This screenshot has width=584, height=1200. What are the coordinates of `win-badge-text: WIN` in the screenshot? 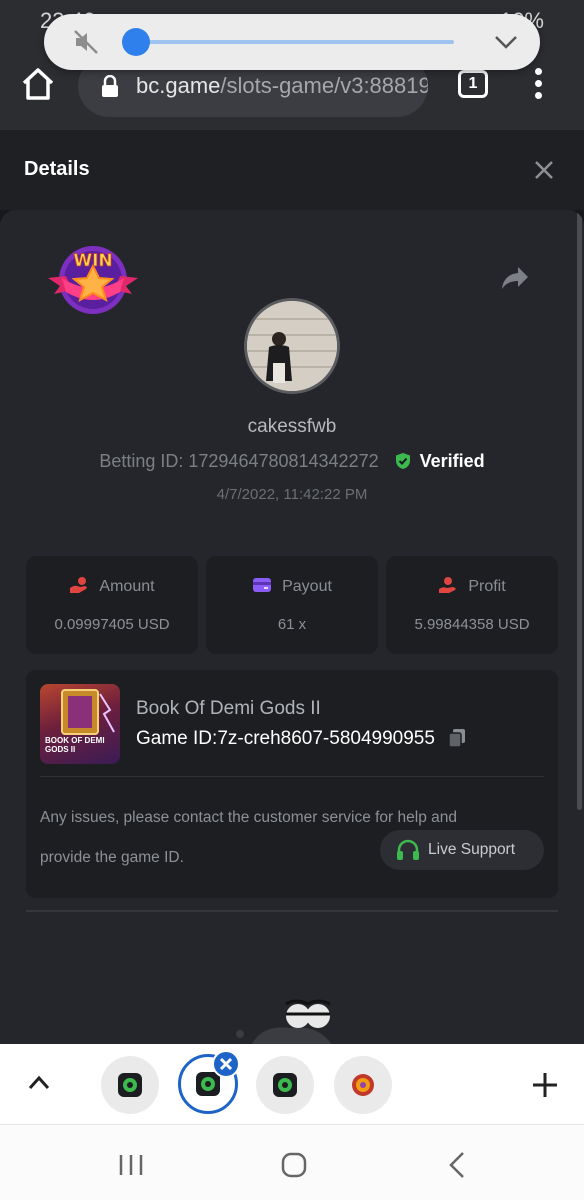 It's located at (92, 261).